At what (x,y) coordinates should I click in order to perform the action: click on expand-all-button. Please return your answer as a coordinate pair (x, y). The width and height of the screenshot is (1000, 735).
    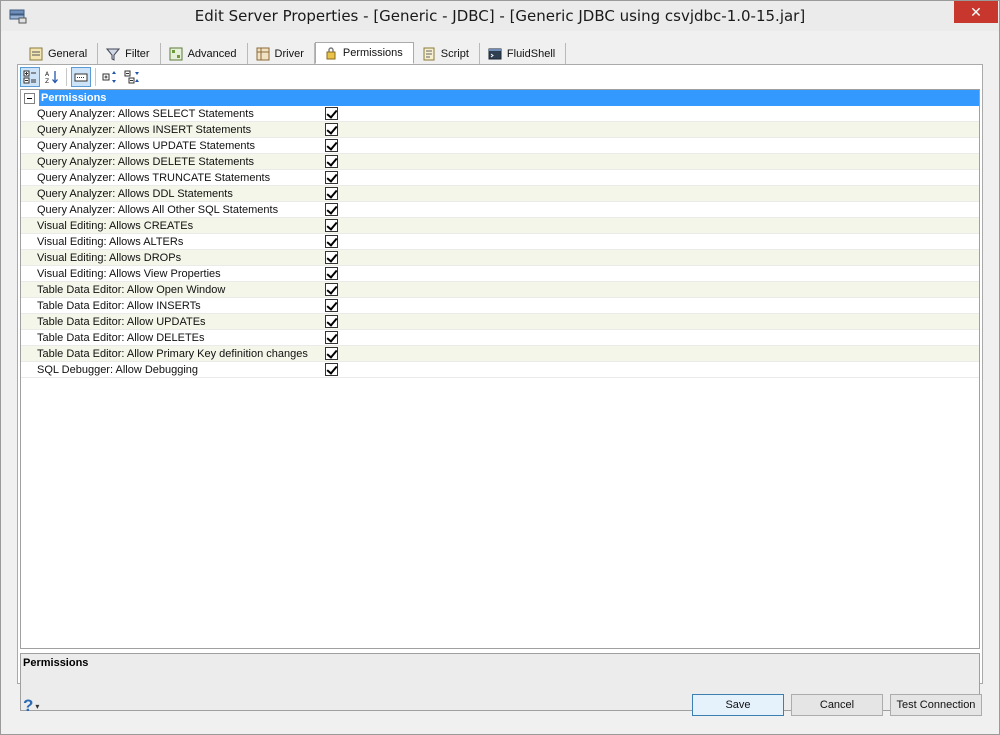
    Looking at the image, I should click on (110, 77).